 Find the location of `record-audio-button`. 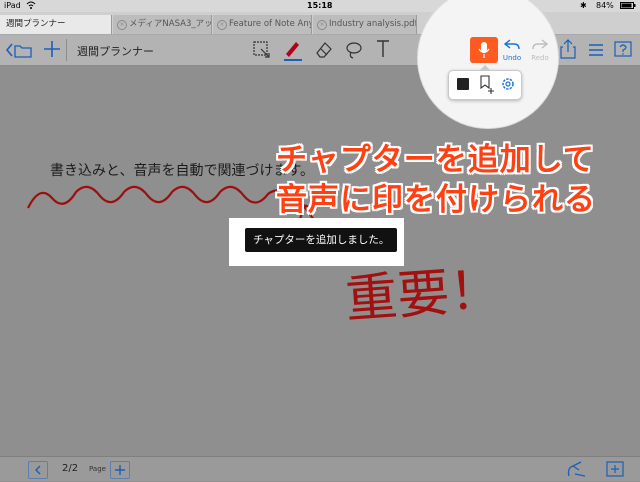

record-audio-button is located at coordinates (484, 50).